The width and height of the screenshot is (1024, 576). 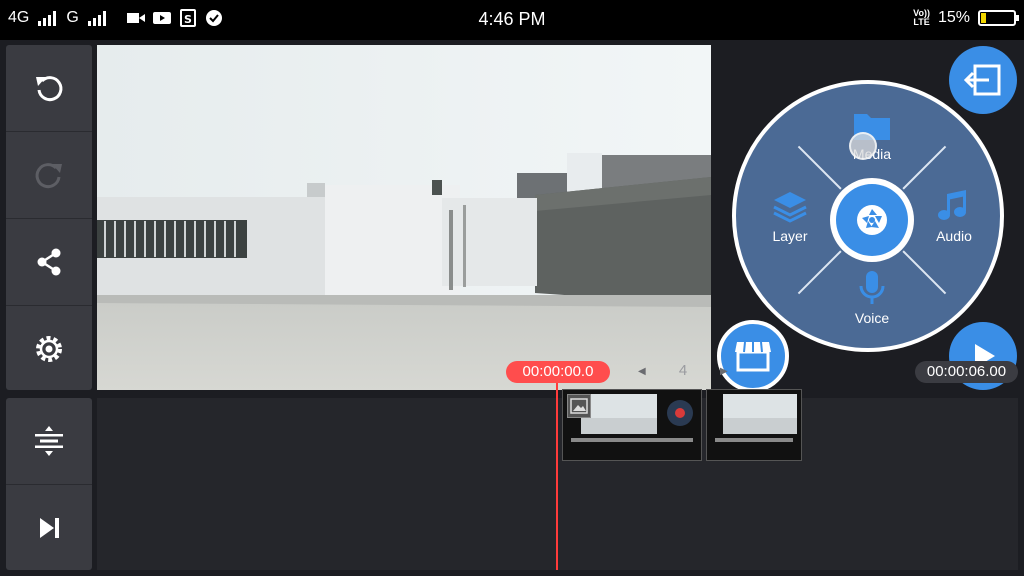 What do you see at coordinates (863, 146) in the screenshot?
I see `touch-indicator` at bounding box center [863, 146].